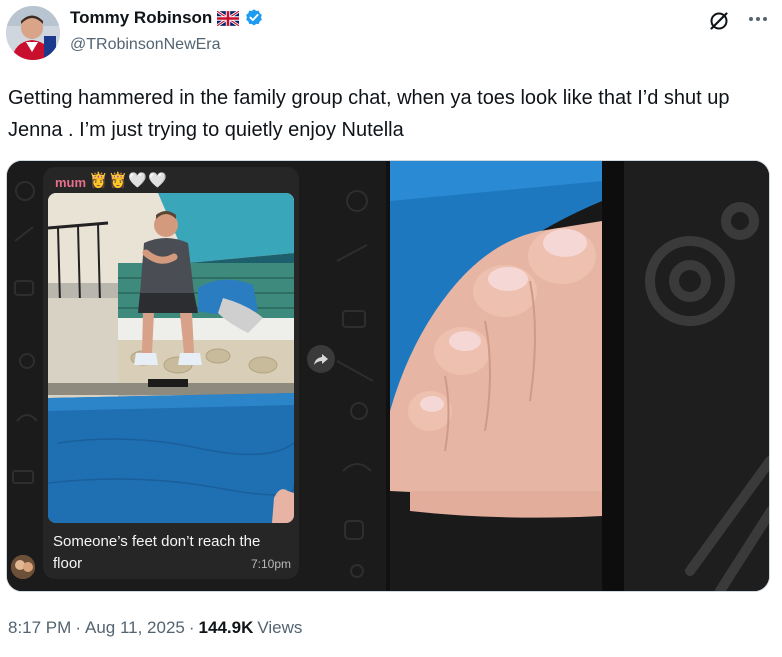 Image resolution: width=782 pixels, height=657 pixels. I want to click on tweet-footer: 8:17 PM · Aug 11, 2025 · 144.9K Views, so click(155, 628).